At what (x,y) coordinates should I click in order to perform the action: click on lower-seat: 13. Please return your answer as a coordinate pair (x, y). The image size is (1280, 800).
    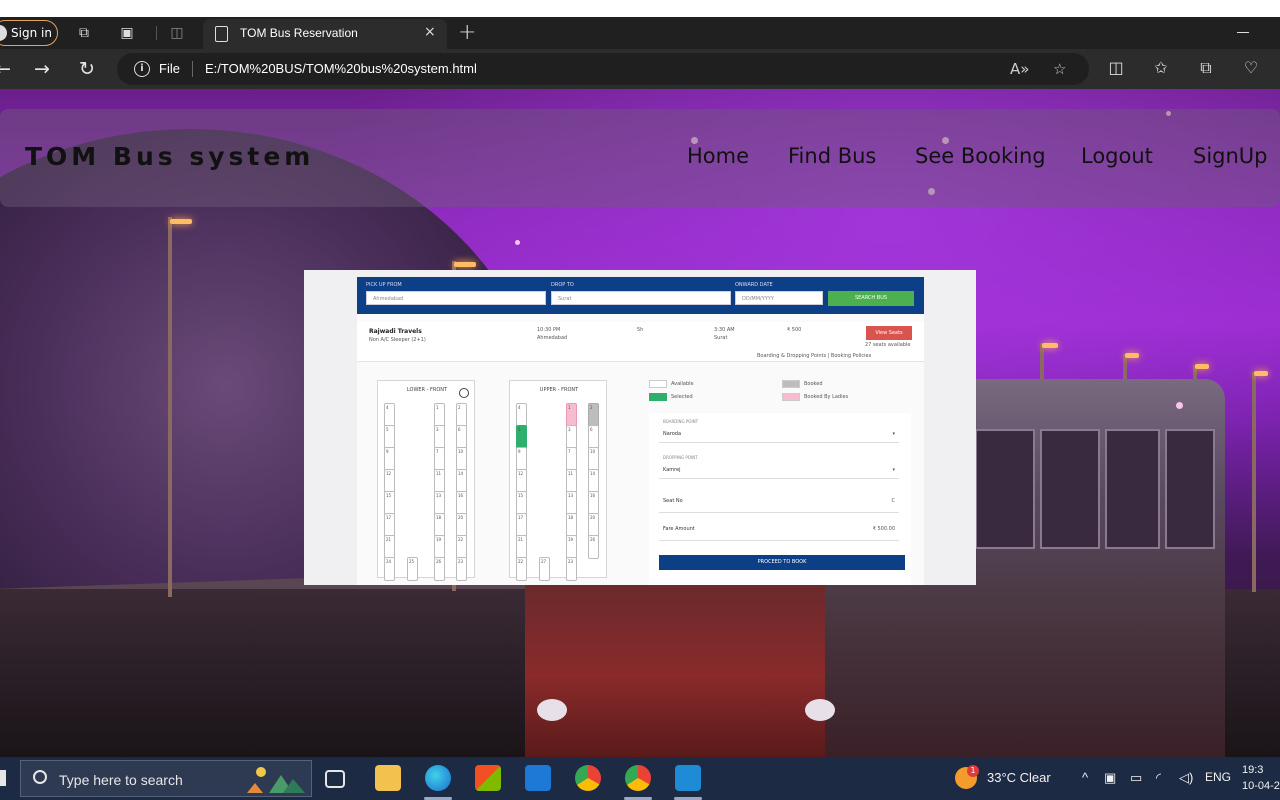
    Looking at the image, I should click on (439, 503).